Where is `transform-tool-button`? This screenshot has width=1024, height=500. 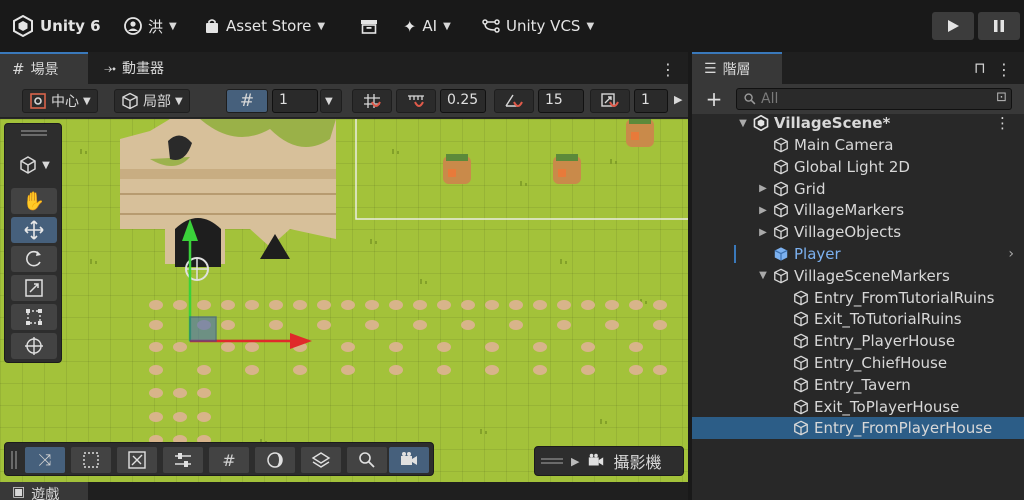
transform-tool-button is located at coordinates (34, 346).